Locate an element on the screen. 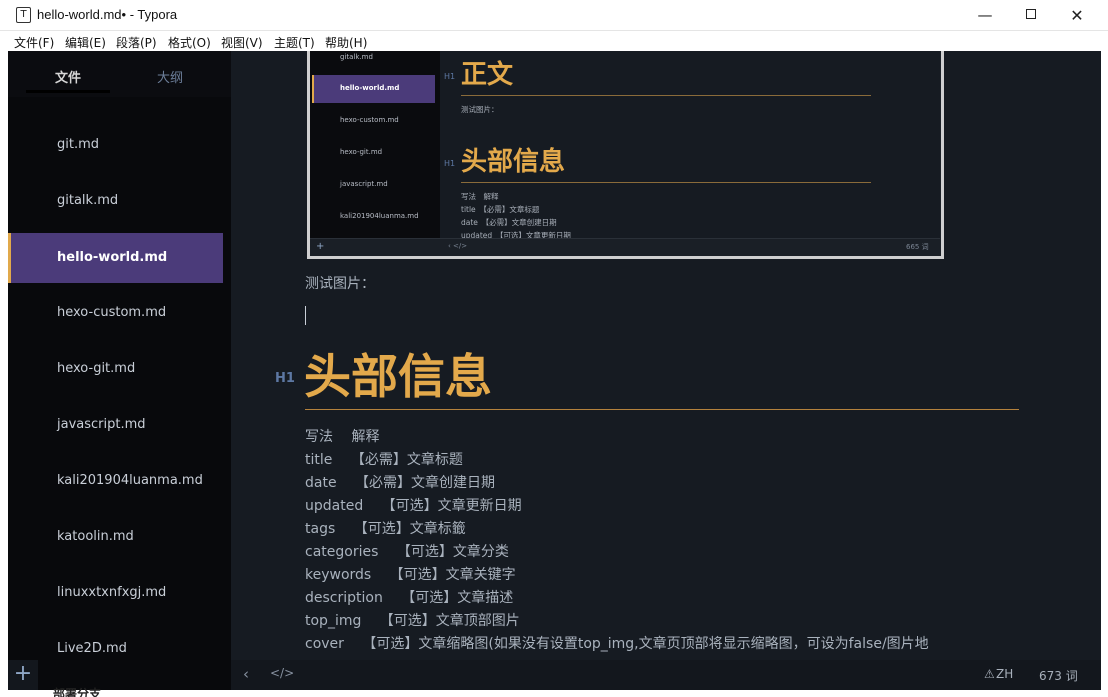  file-name: linuxxtxnfxgj.md is located at coordinates (112, 592).